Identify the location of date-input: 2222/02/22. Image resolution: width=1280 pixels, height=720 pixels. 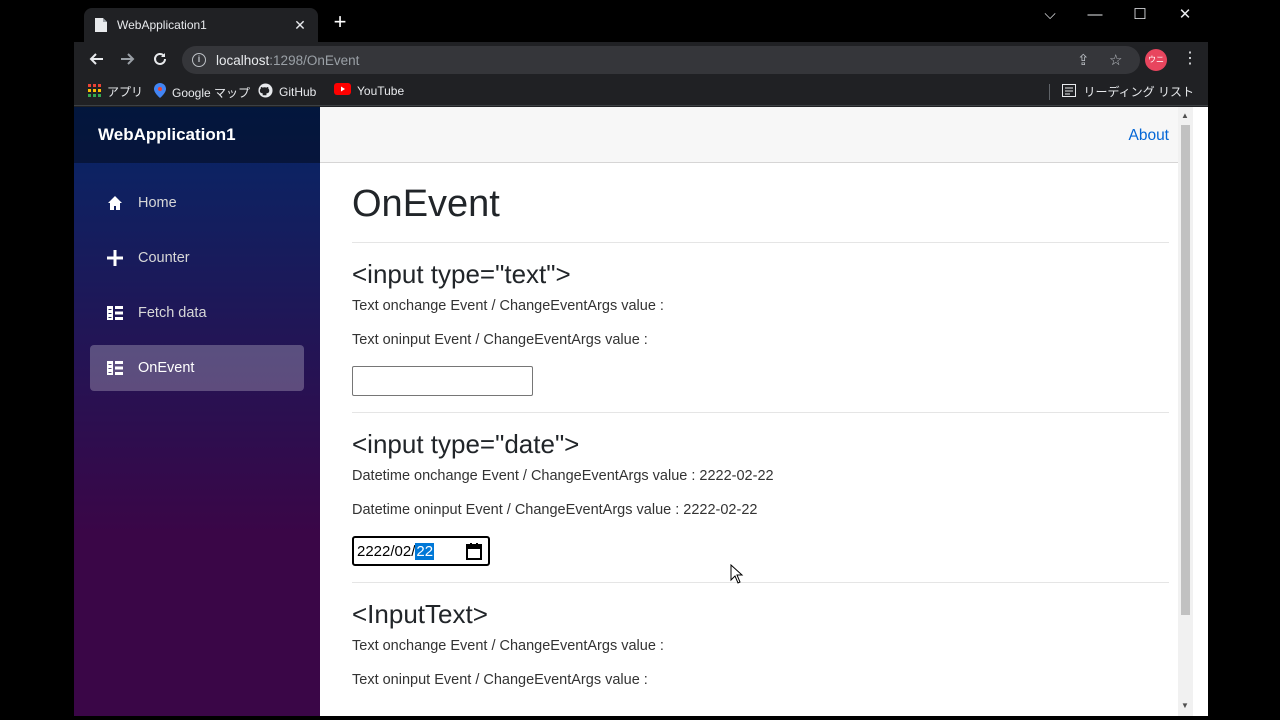
(421, 551).